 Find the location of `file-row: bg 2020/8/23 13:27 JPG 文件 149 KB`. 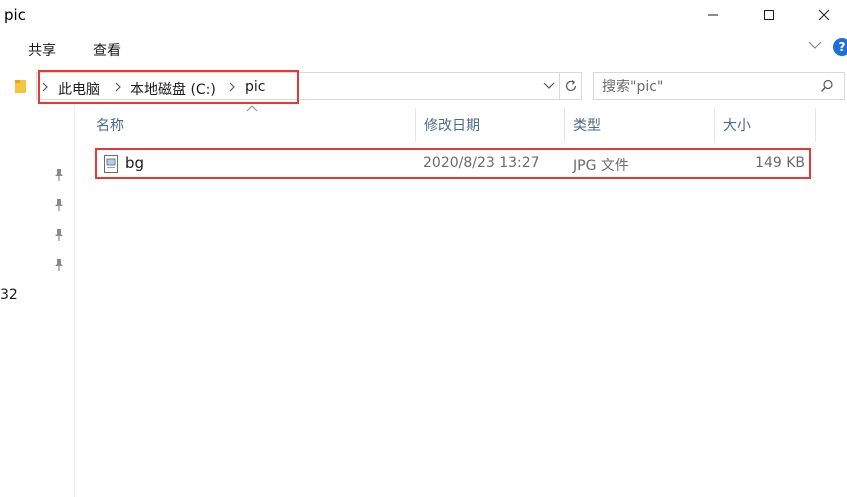

file-row: bg 2020/8/23 13:27 JPG 文件 149 KB is located at coordinates (453, 163).